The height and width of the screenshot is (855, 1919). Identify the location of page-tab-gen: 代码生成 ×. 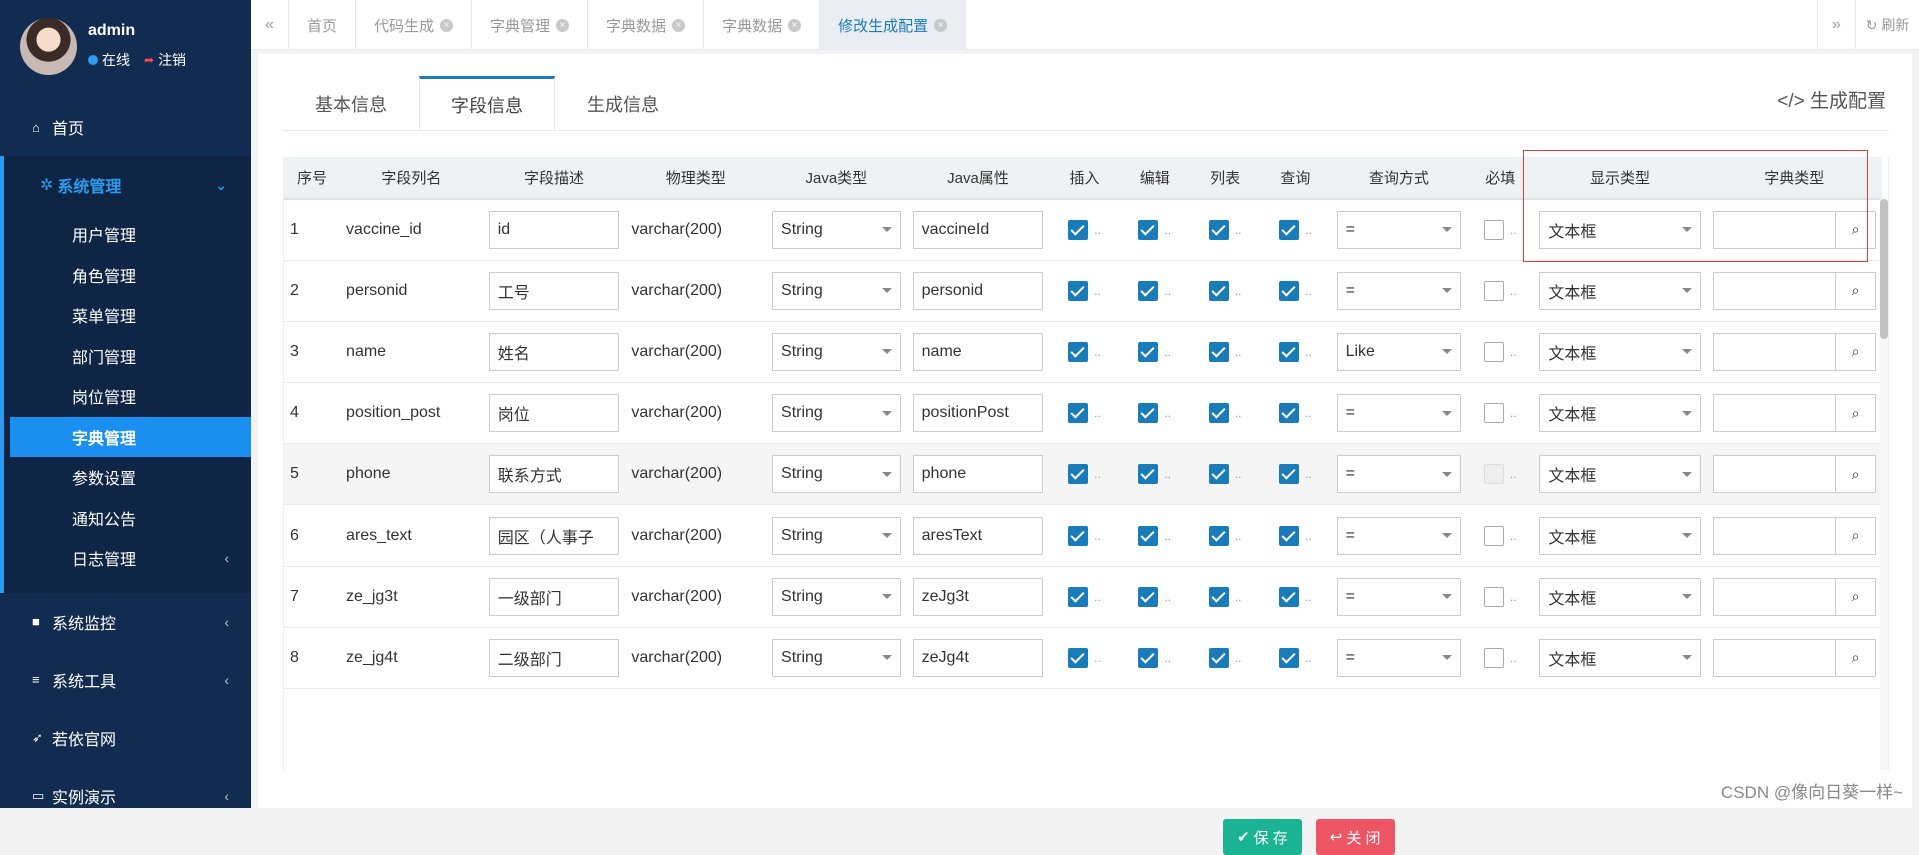
(414, 25).